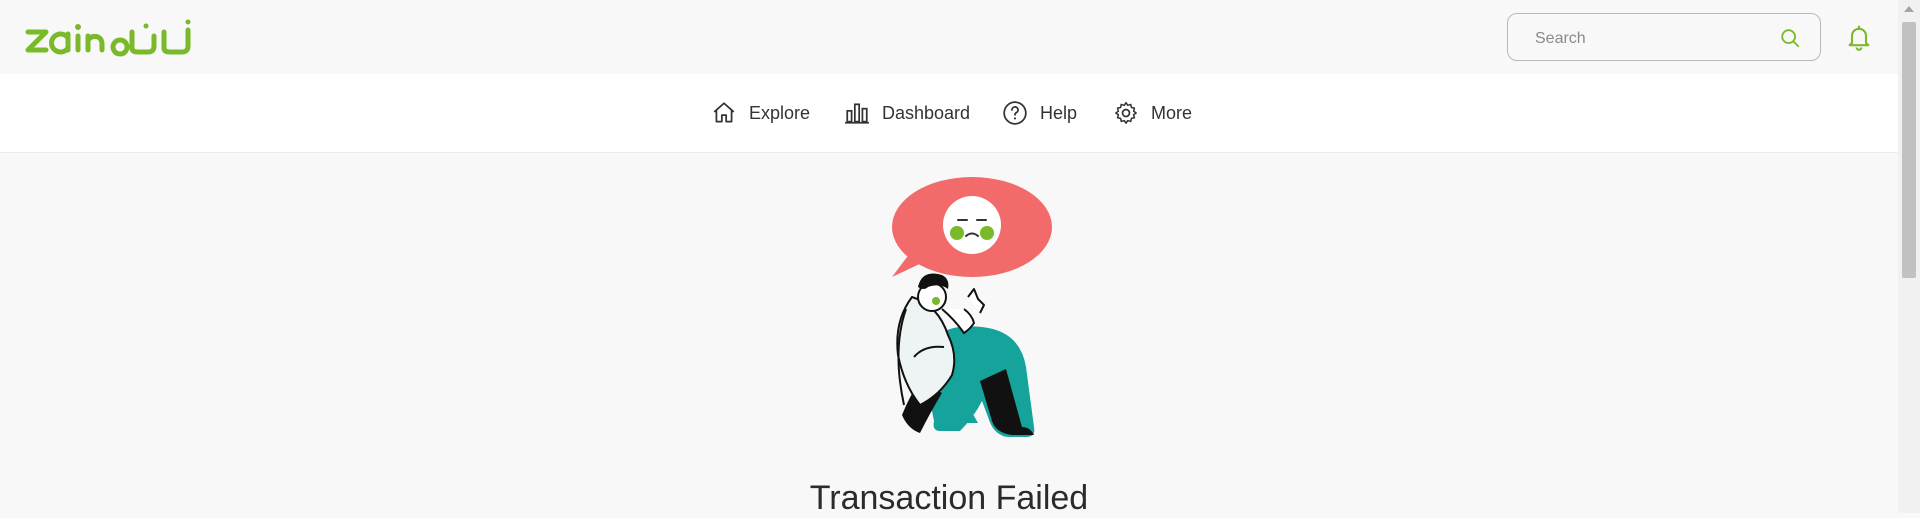  I want to click on scrollbar-thumb, so click(1909, 150).